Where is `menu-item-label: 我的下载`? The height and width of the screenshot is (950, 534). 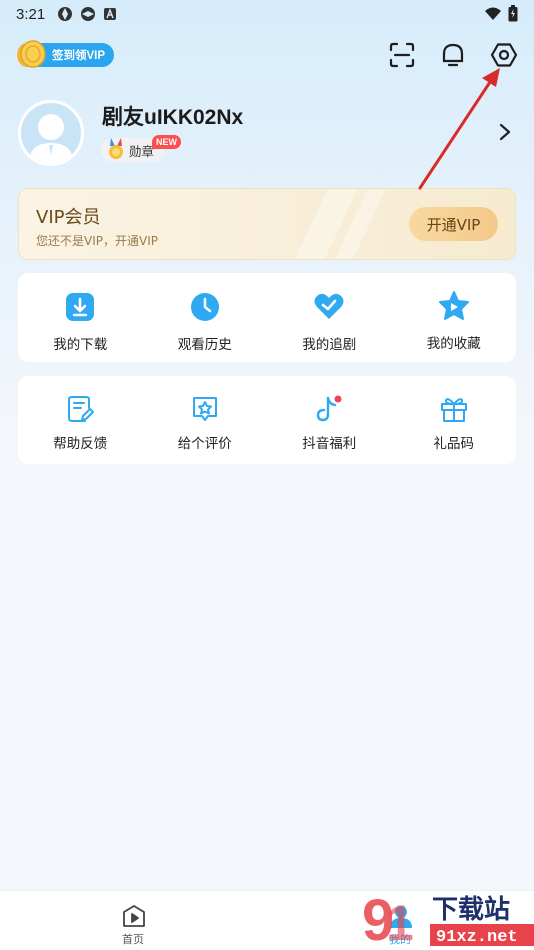 menu-item-label: 我的下载 is located at coordinates (80, 345).